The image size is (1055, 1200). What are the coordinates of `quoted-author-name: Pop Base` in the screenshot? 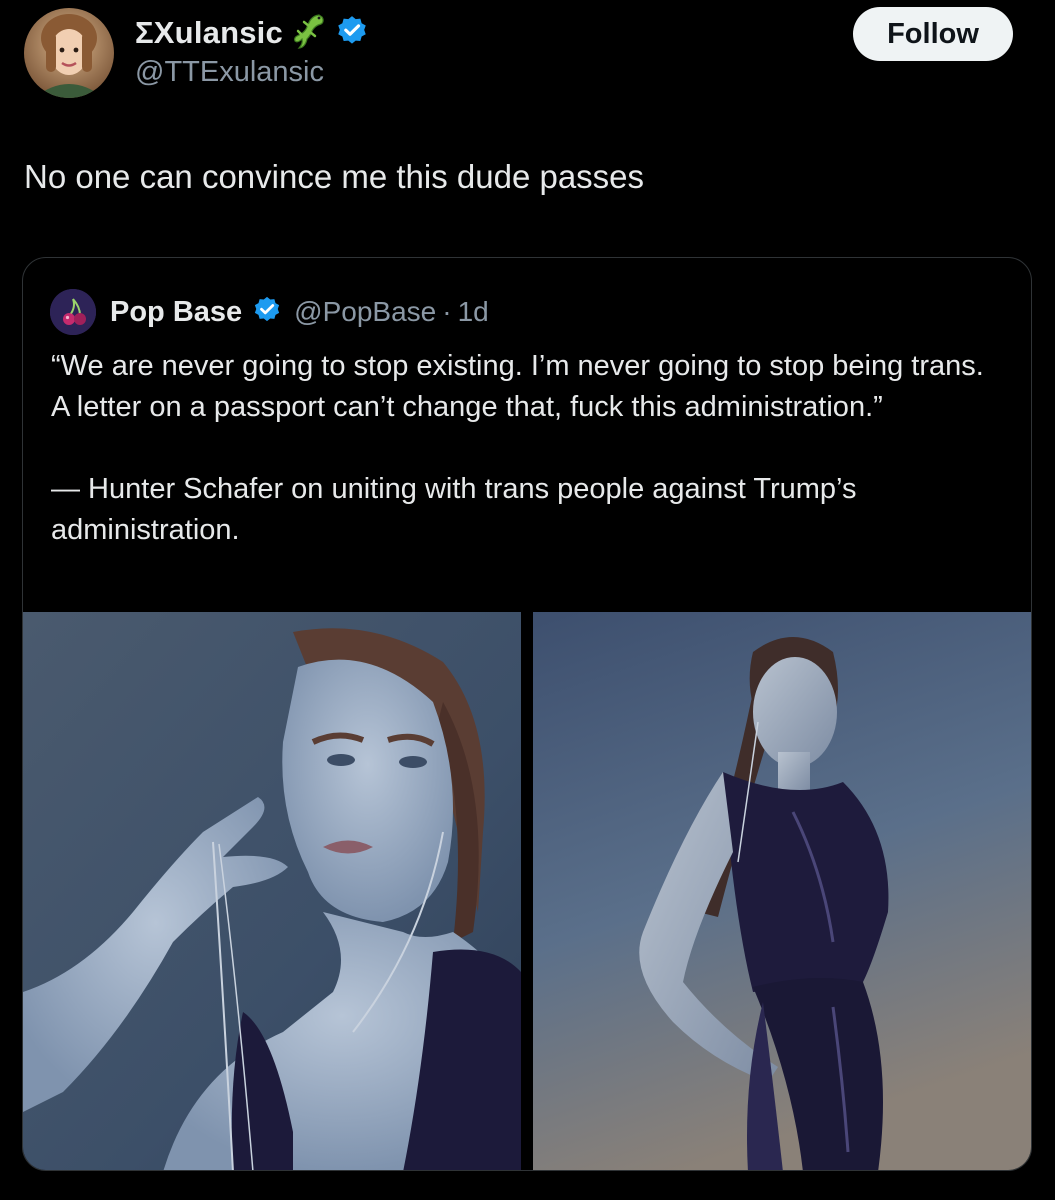 It's located at (176, 312).